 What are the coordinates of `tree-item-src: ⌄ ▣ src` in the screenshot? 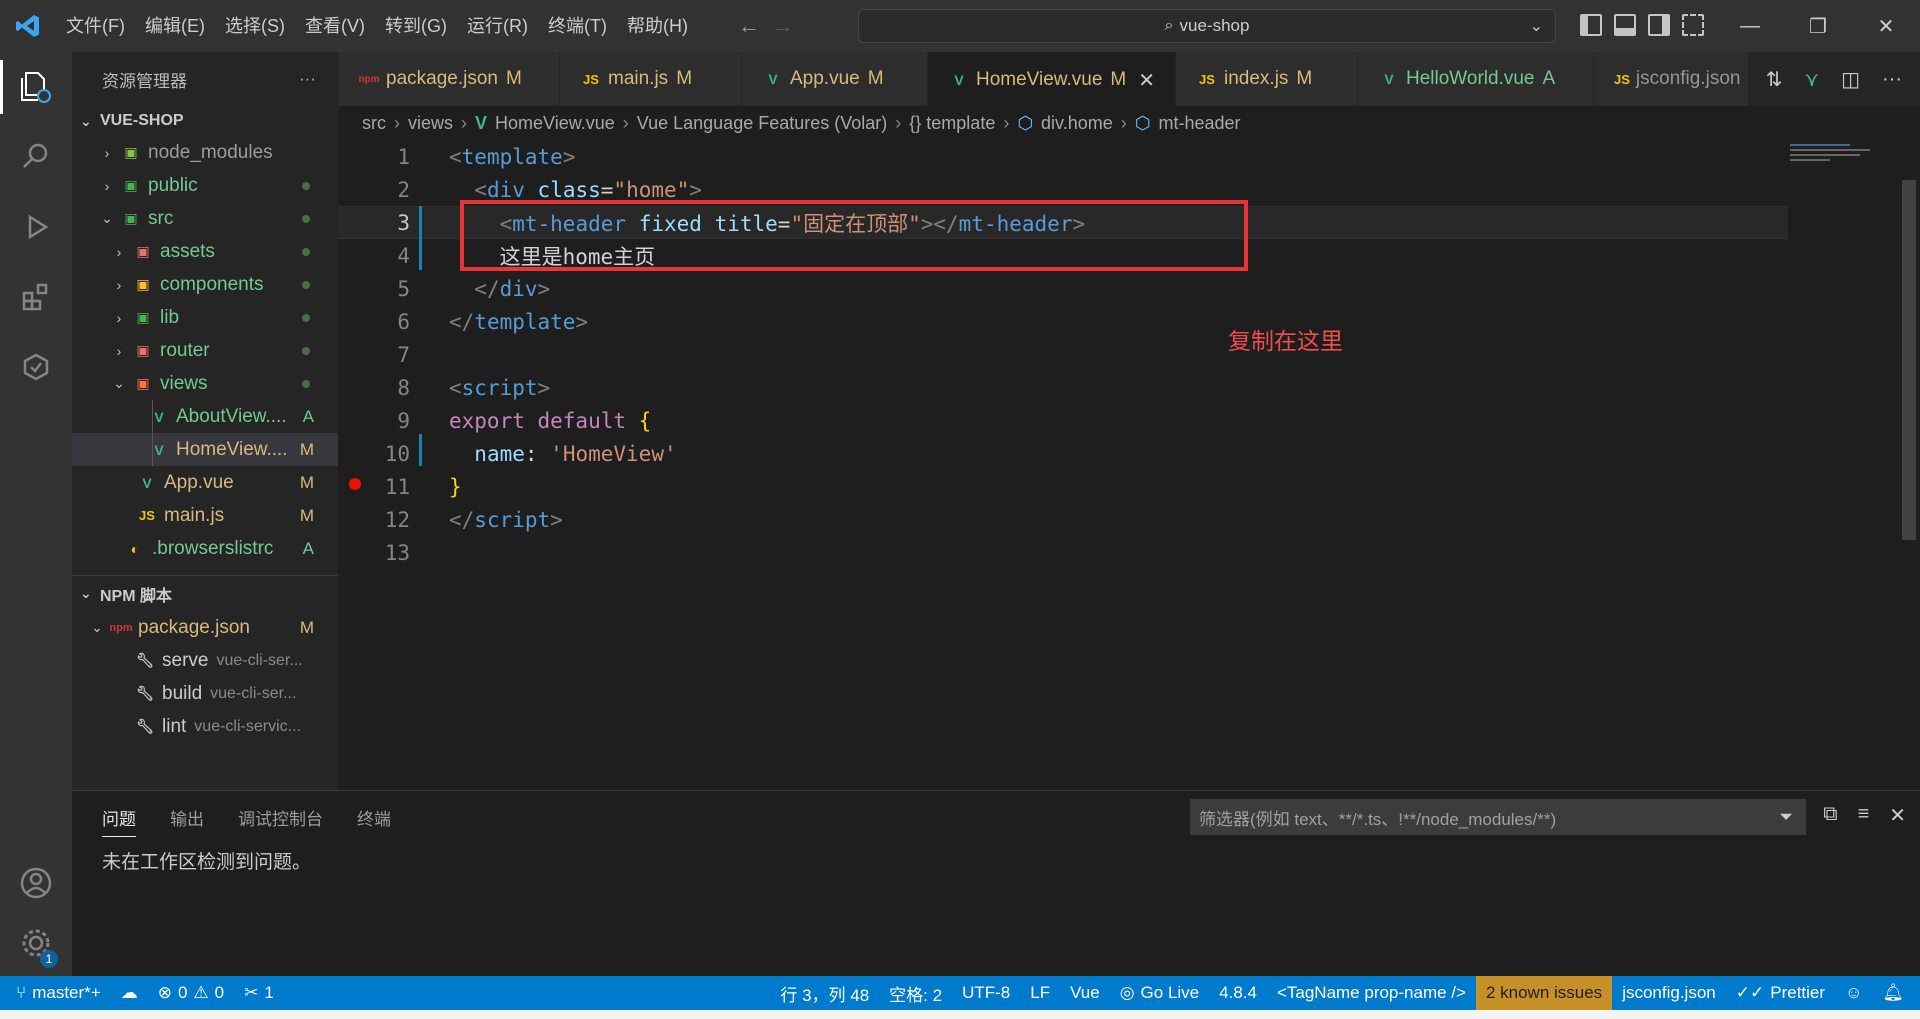 It's located at (205, 218).